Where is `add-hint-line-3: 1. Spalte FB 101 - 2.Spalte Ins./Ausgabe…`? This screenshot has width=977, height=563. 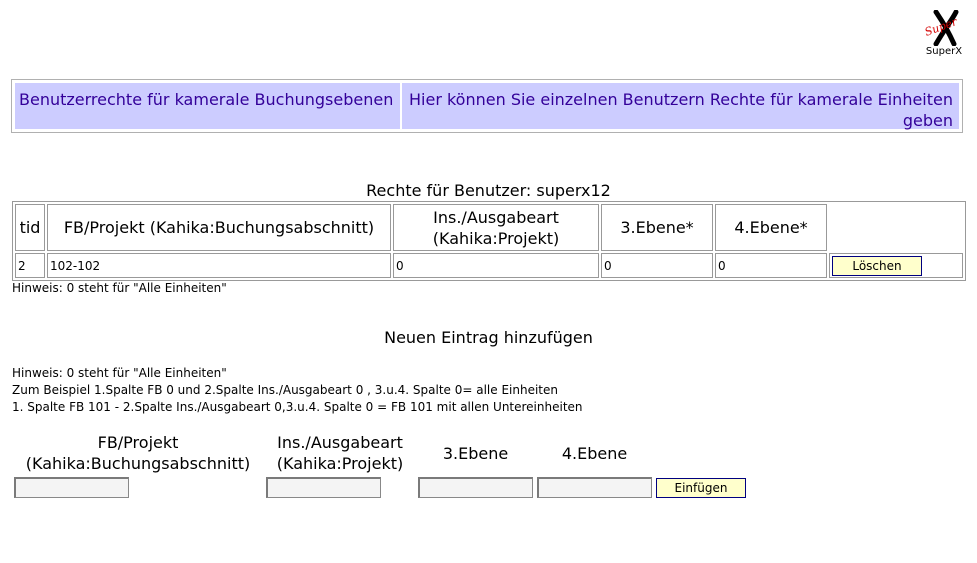 add-hint-line-3: 1. Spalte FB 101 - 2.Spalte Ins./Ausgabe… is located at coordinates (297, 407).